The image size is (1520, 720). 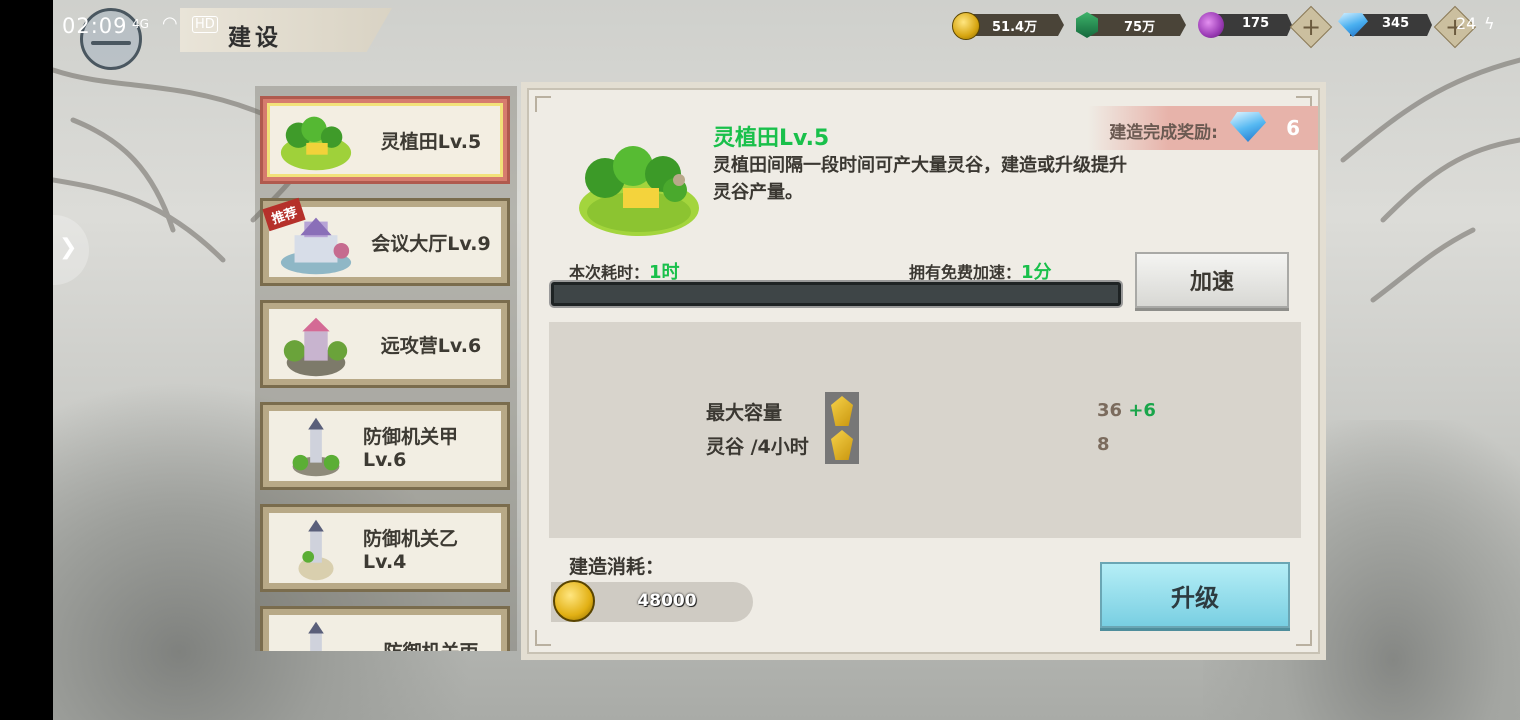 I want to click on building-item-archery: 远攻营Lv.6, so click(x=385, y=344).